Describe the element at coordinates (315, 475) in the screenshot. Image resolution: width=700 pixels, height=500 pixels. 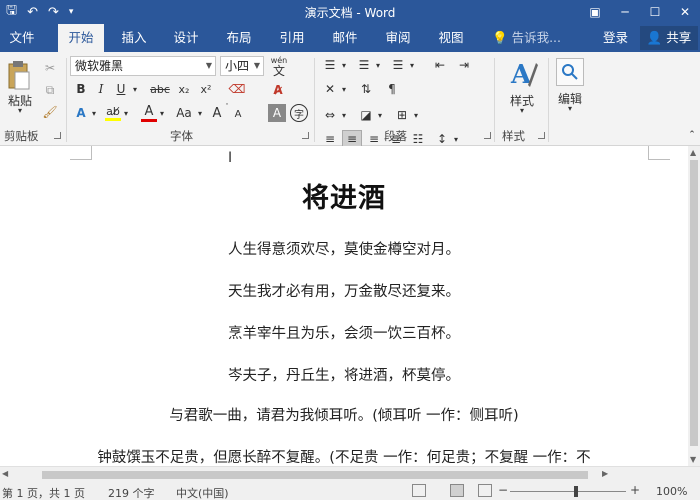
I see `horizontal-scroll-thumb` at that location.